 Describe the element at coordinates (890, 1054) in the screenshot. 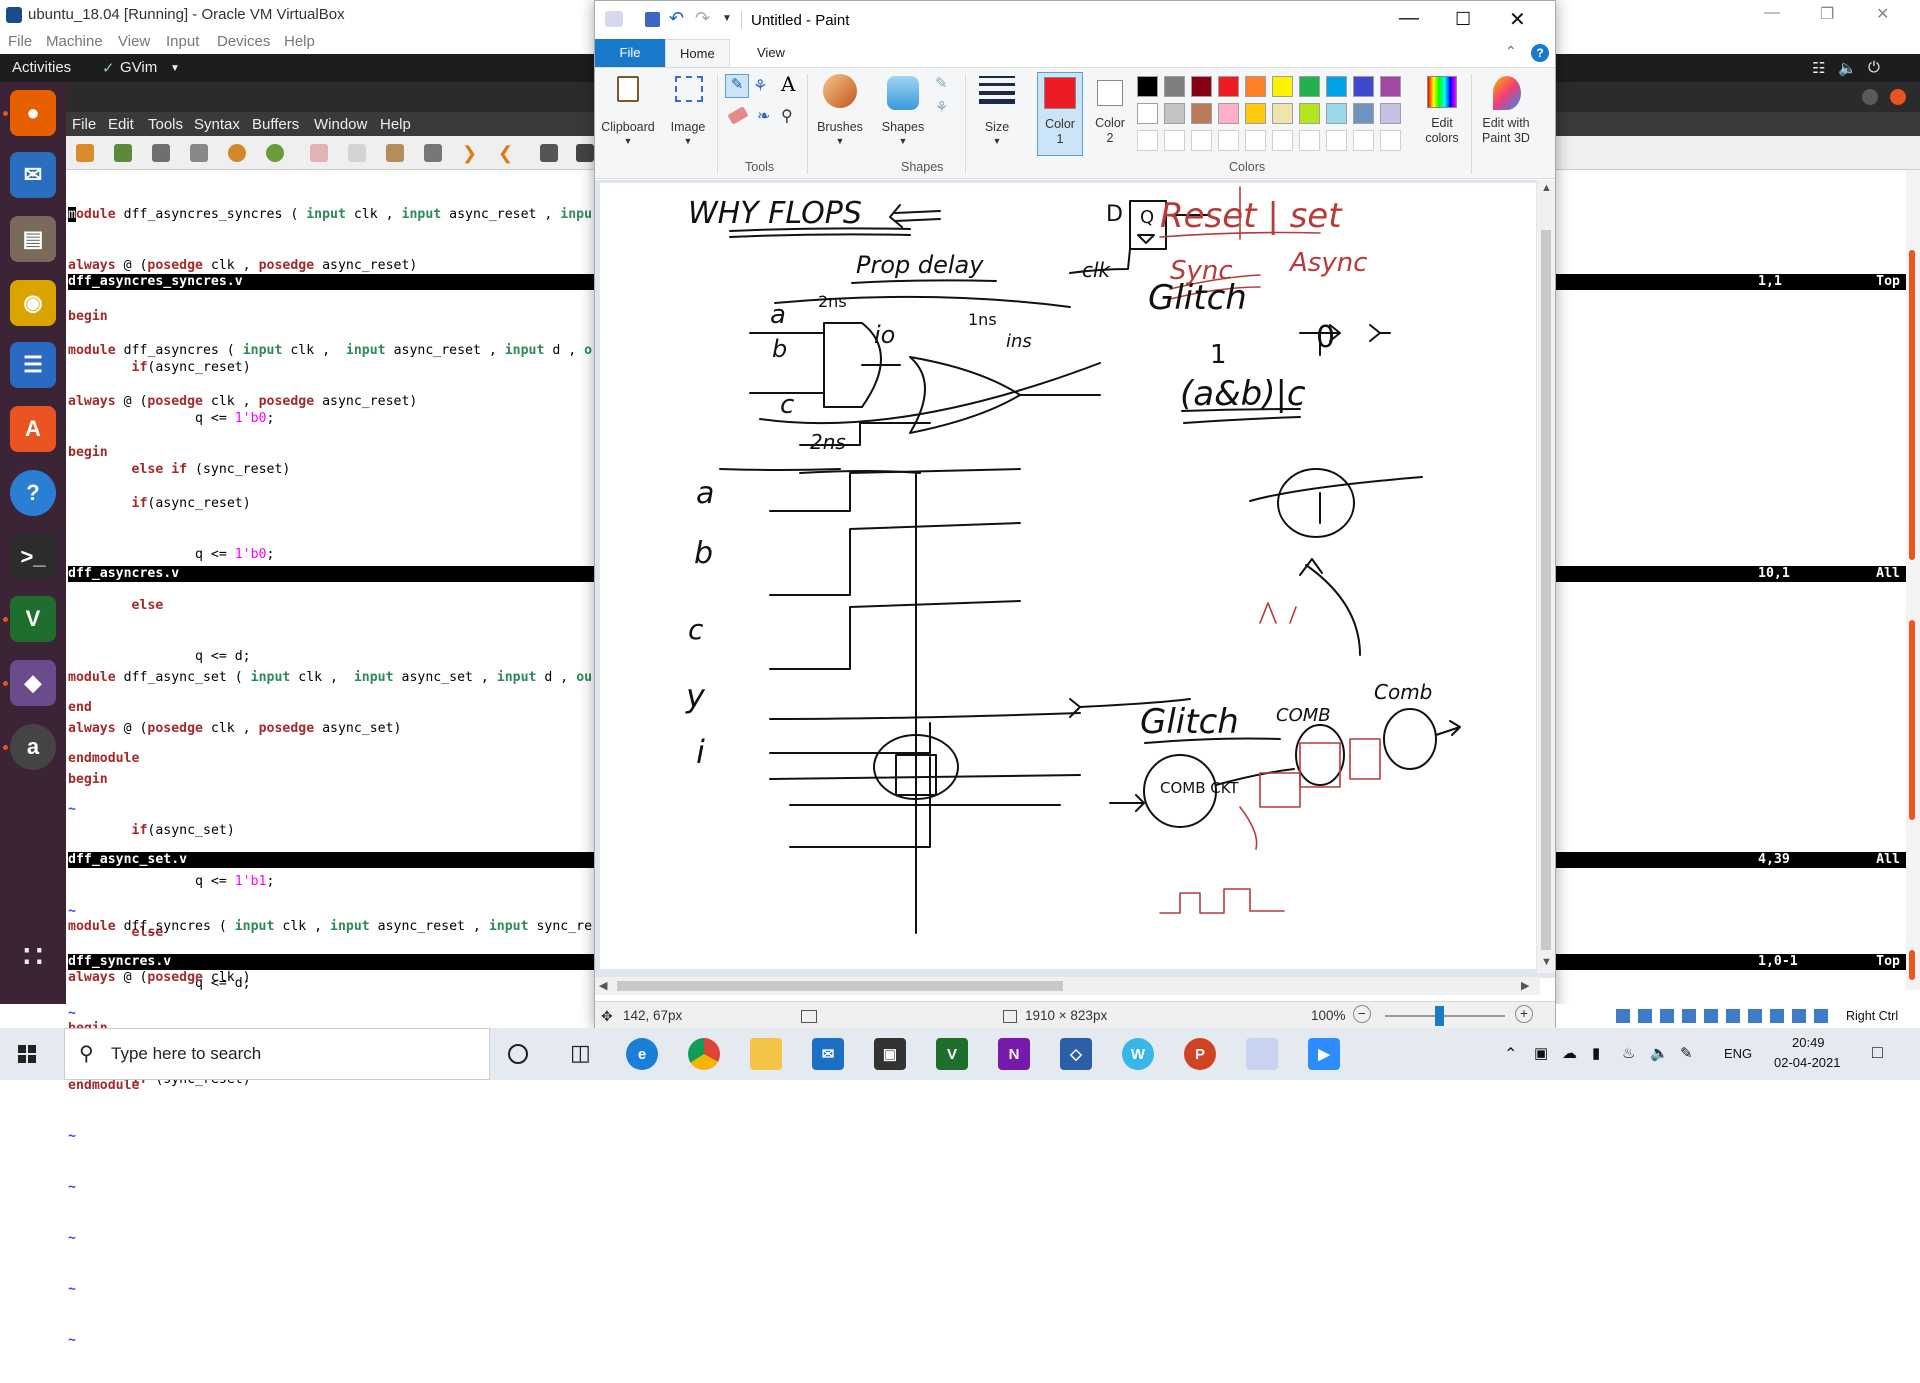

I see `store-icon: ▣` at that location.